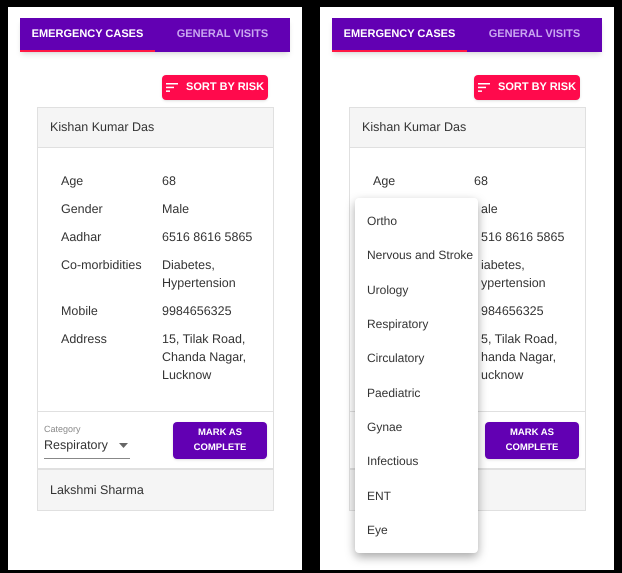 The width and height of the screenshot is (622, 573). Describe the element at coordinates (416, 495) in the screenshot. I see `menu-item: ENT` at that location.